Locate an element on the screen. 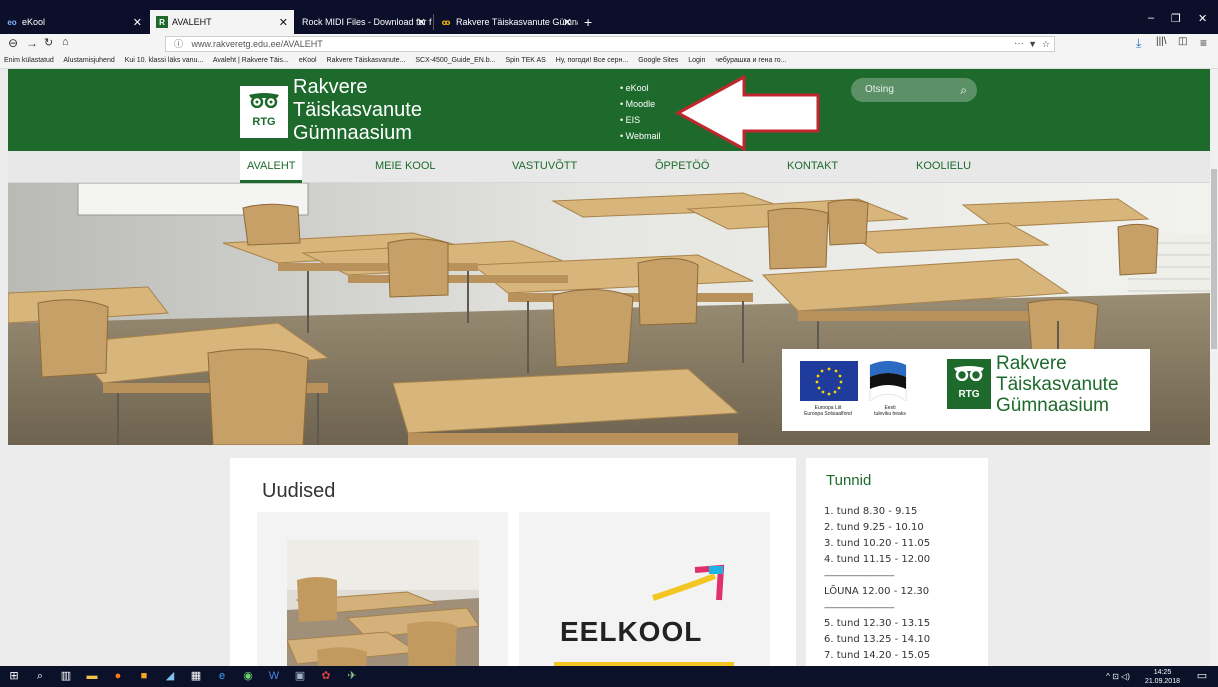 The image size is (1218, 687). estonia-ribbon-icon is located at coordinates (888, 381).